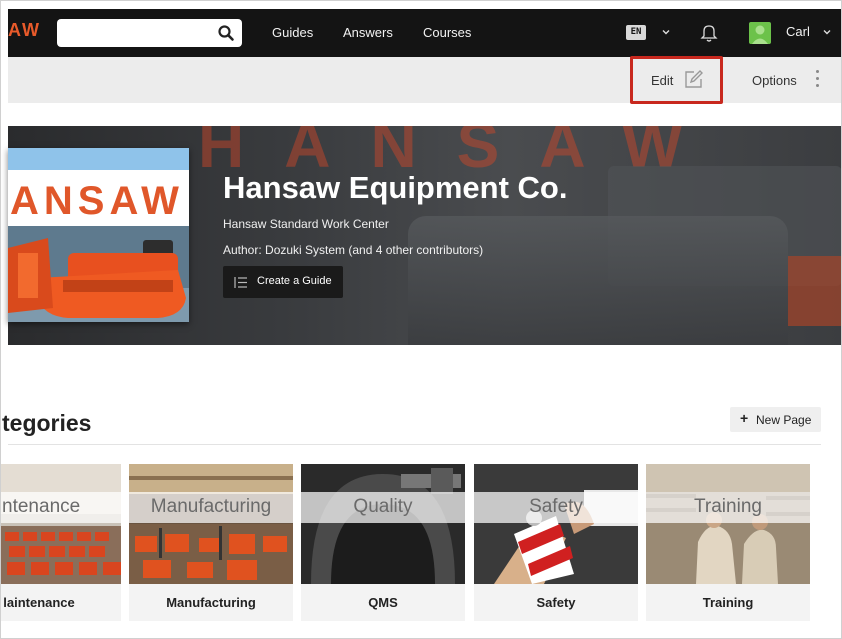 The image size is (842, 639). I want to click on category-overlay-text: Quality, so click(383, 506).